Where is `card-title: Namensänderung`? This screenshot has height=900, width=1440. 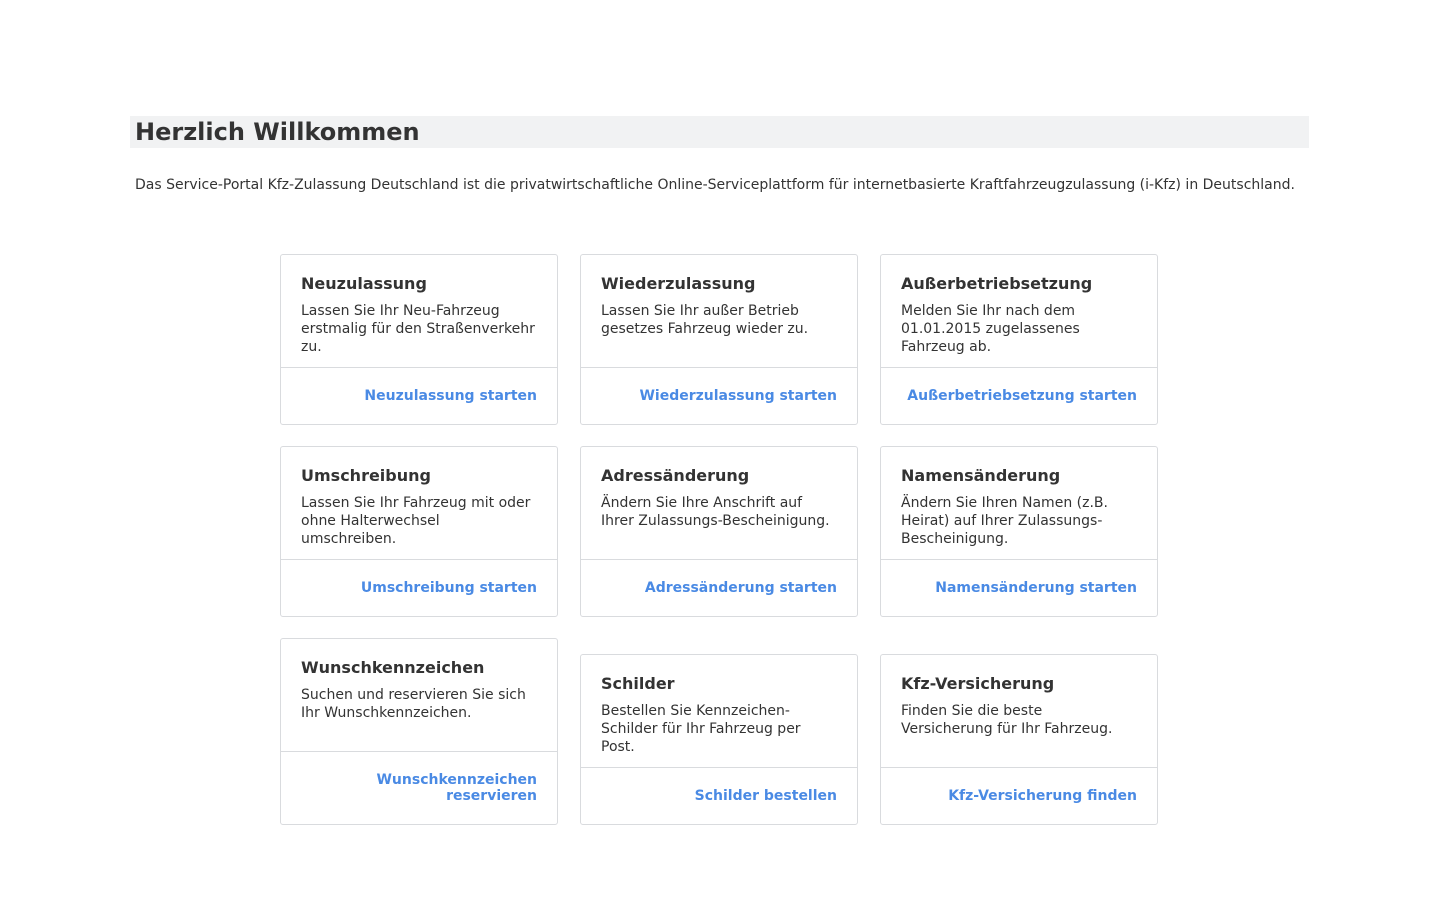
card-title: Namensänderung is located at coordinates (981, 475).